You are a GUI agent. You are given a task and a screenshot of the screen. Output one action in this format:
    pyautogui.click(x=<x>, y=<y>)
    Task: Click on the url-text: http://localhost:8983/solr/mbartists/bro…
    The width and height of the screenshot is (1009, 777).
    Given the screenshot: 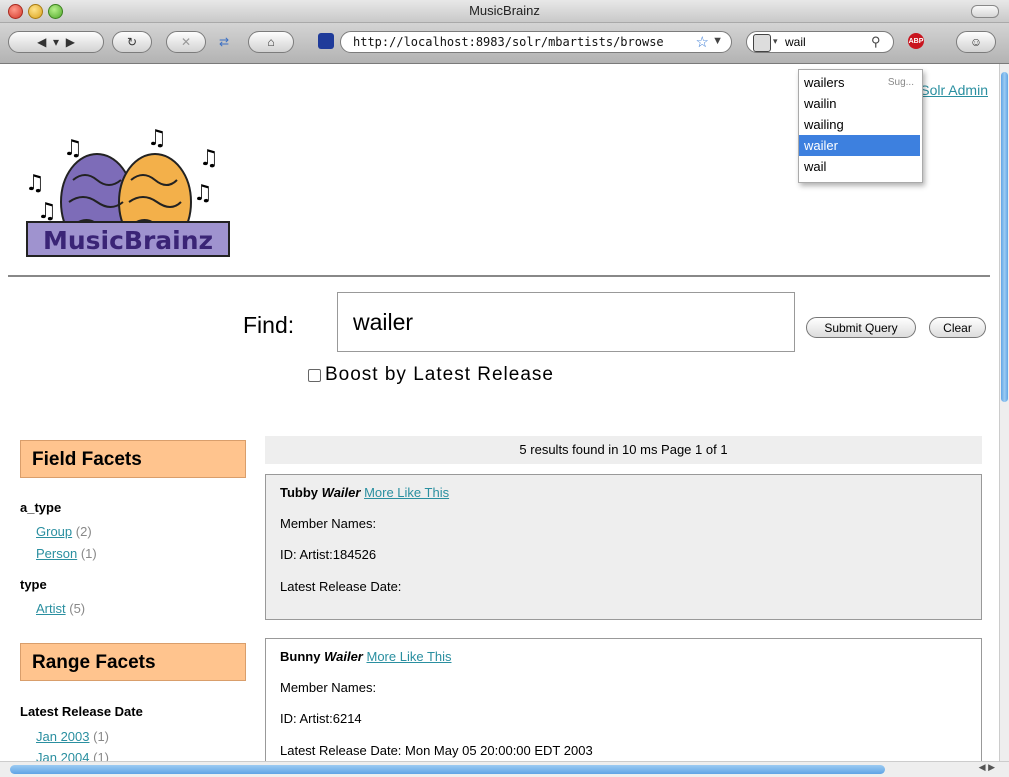 What is the action you would take?
    pyautogui.click(x=508, y=42)
    